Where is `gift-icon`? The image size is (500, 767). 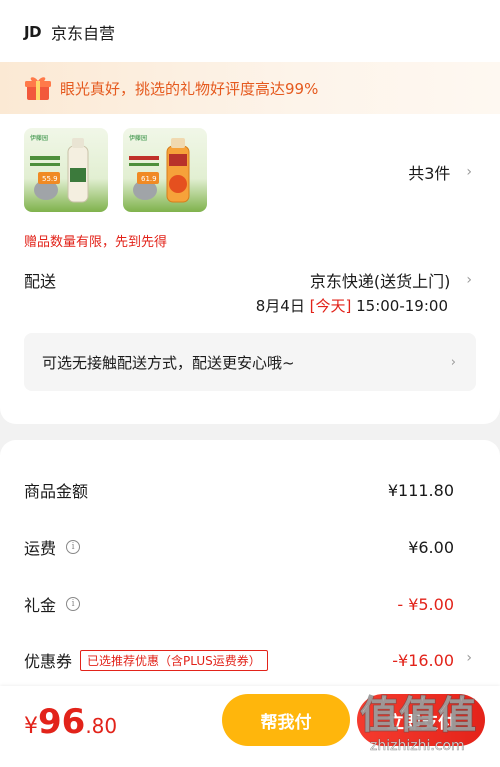
gift-icon is located at coordinates (38, 88).